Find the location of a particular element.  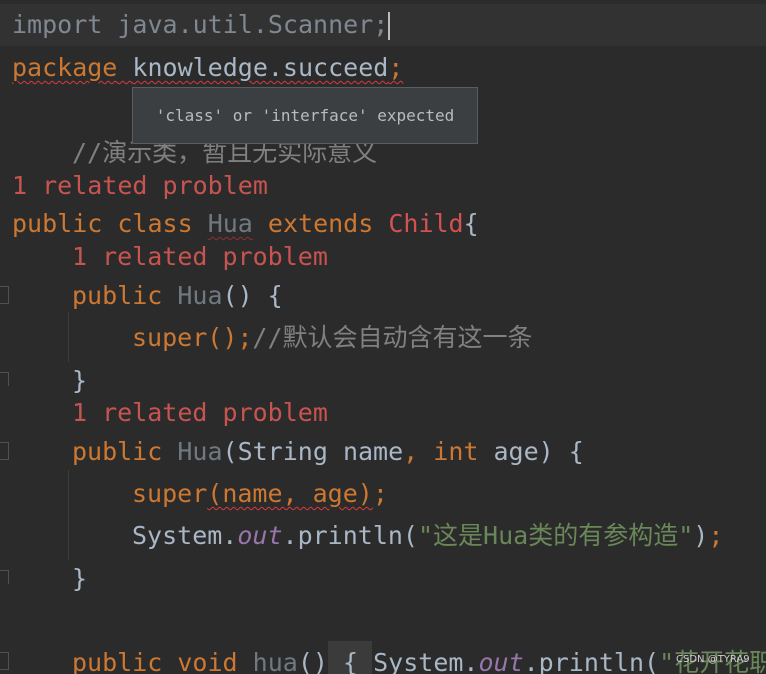

code-line-println: System.out.println("这是Hua类的有参构造"); is located at coordinates (427, 536).